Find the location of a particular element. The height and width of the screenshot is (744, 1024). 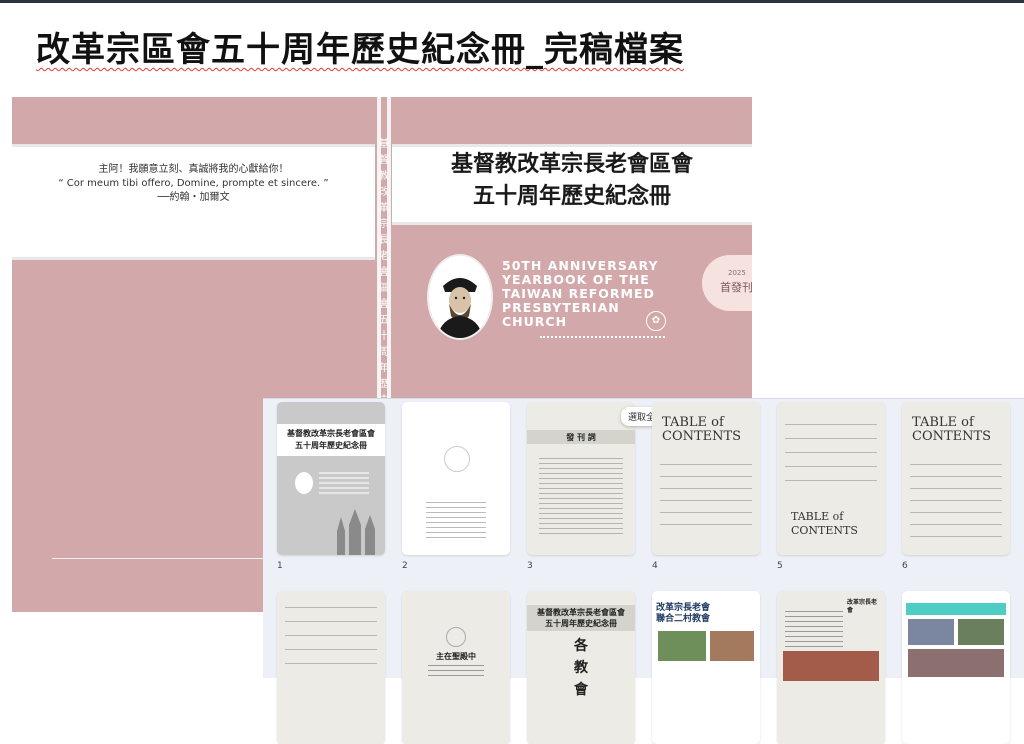

thumb-heading: 發 刊 詞 is located at coordinates (581, 437).